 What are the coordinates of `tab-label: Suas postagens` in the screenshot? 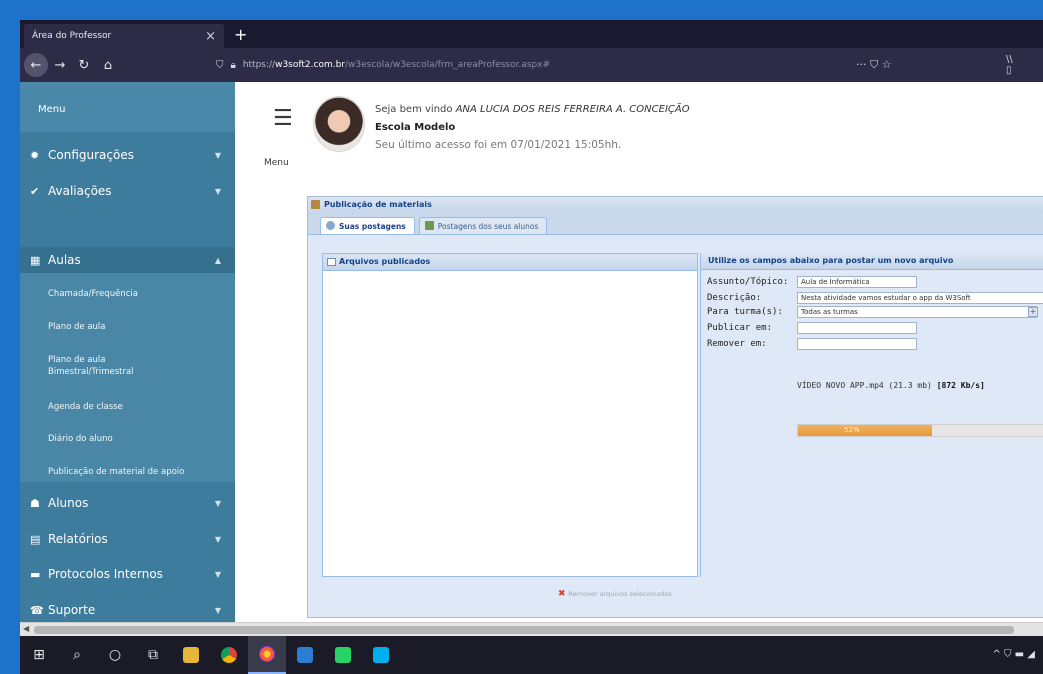 It's located at (372, 226).